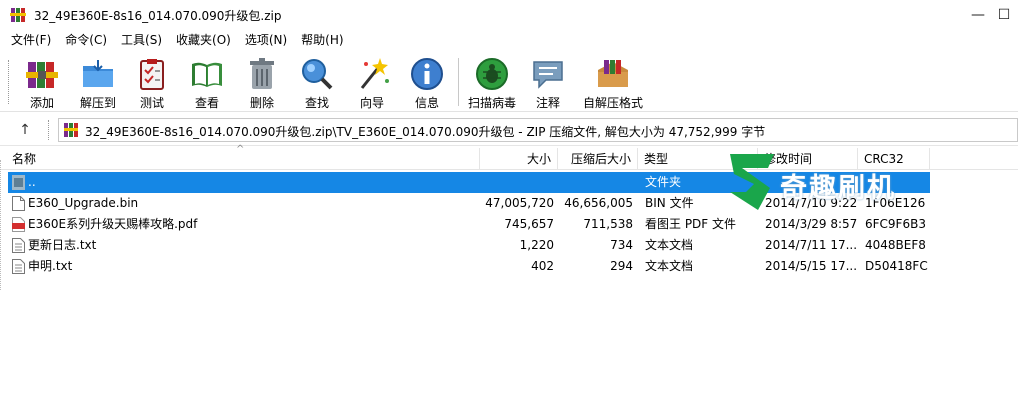 This screenshot has width=1018, height=412. I want to click on row-crc: 1F06E126, so click(895, 203).